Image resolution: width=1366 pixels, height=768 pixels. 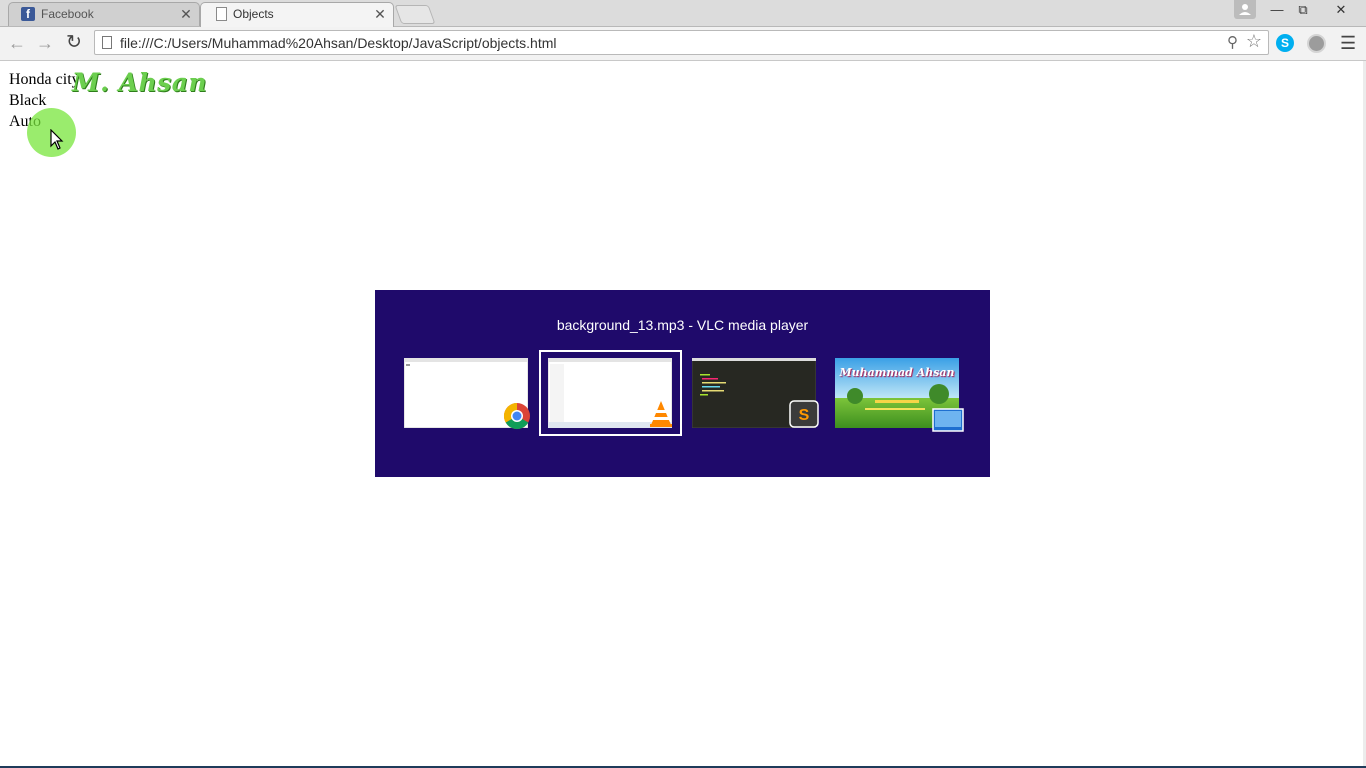 What do you see at coordinates (899, 395) in the screenshot?
I see `window-thumbnail-desktop: Muhammad Ahsan` at bounding box center [899, 395].